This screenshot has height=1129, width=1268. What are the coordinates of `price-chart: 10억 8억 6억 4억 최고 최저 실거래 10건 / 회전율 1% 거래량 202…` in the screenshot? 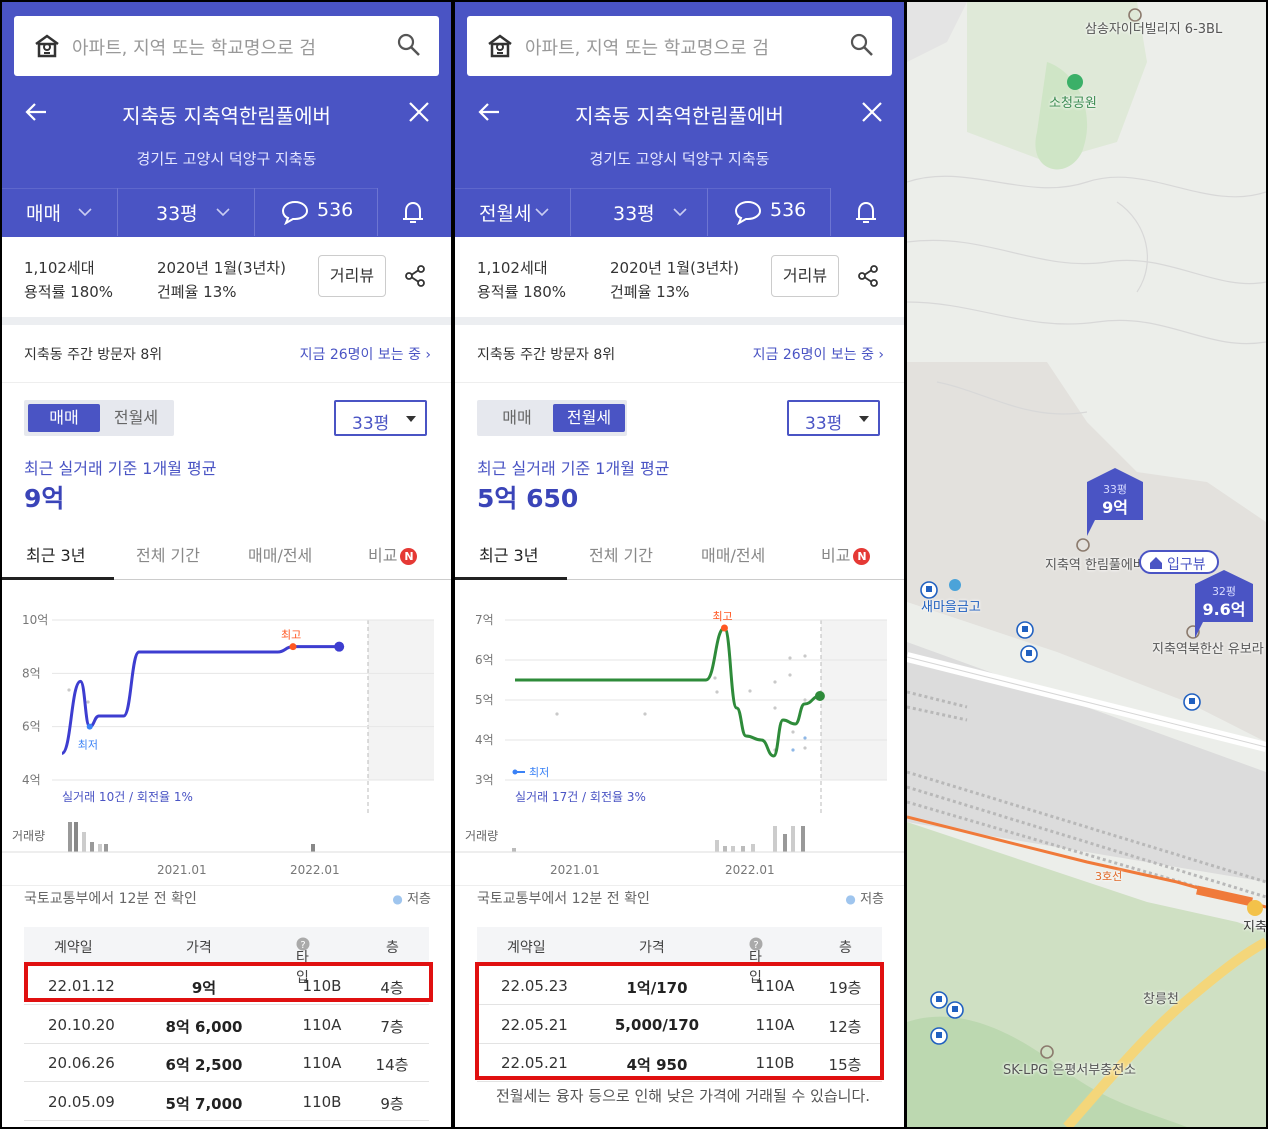 It's located at (226, 742).